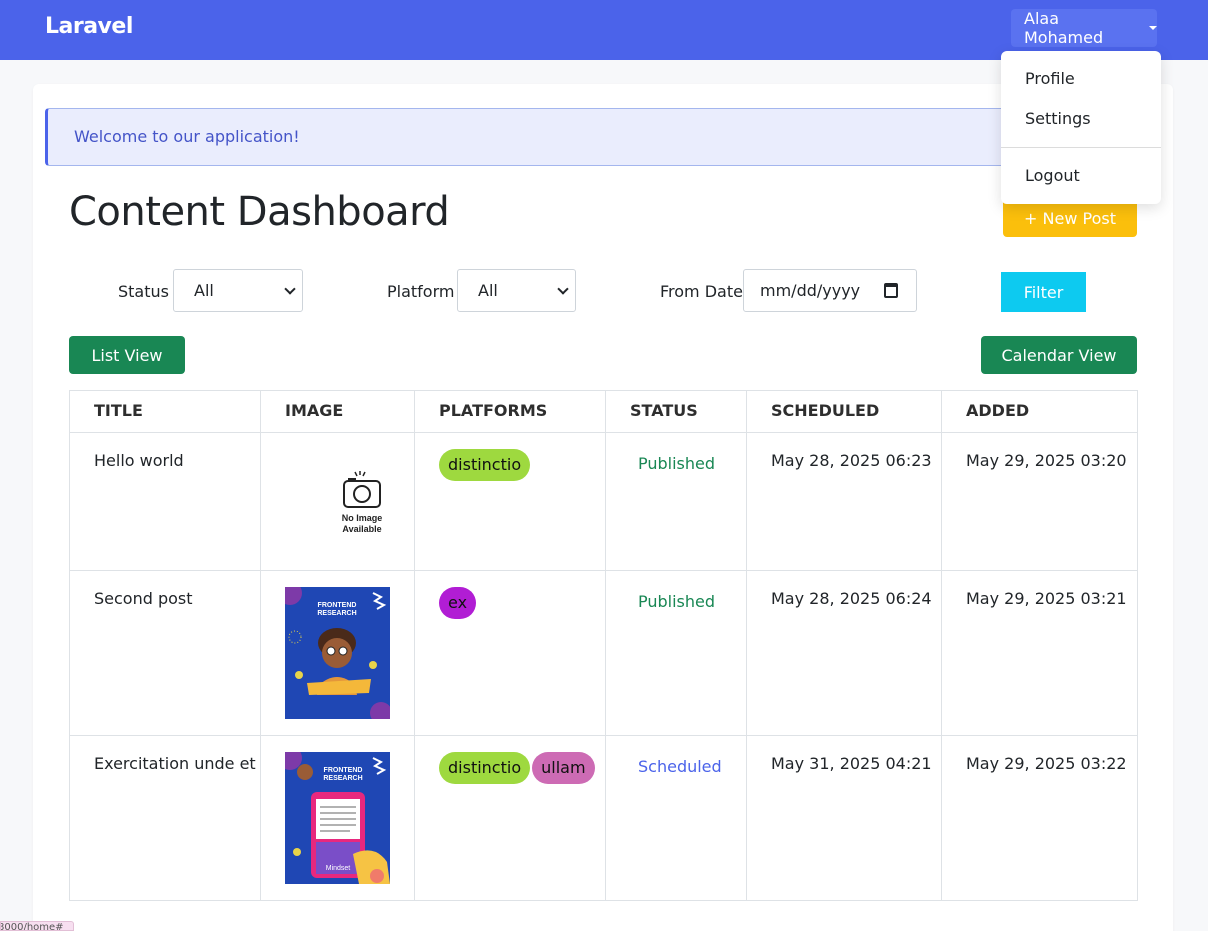  What do you see at coordinates (362, 529) in the screenshot?
I see `no-image-line2: Available` at bounding box center [362, 529].